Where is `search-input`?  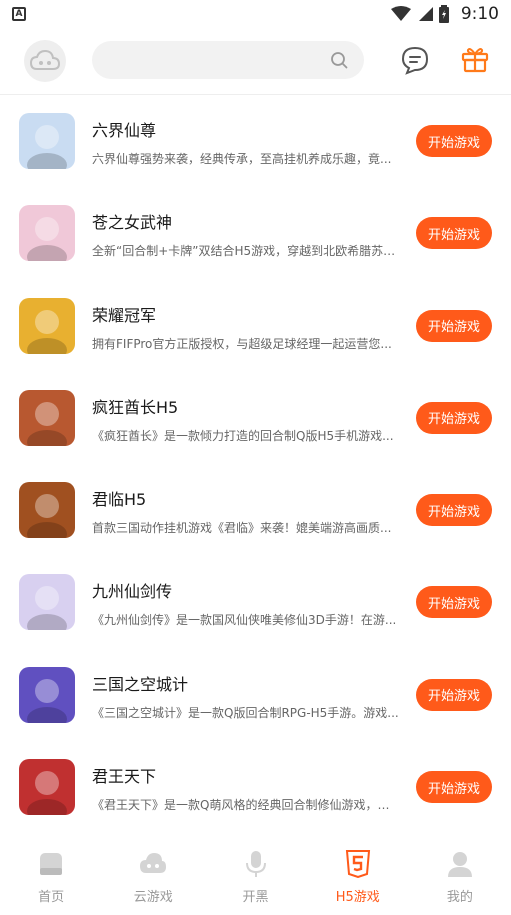
search-input is located at coordinates (207, 60).